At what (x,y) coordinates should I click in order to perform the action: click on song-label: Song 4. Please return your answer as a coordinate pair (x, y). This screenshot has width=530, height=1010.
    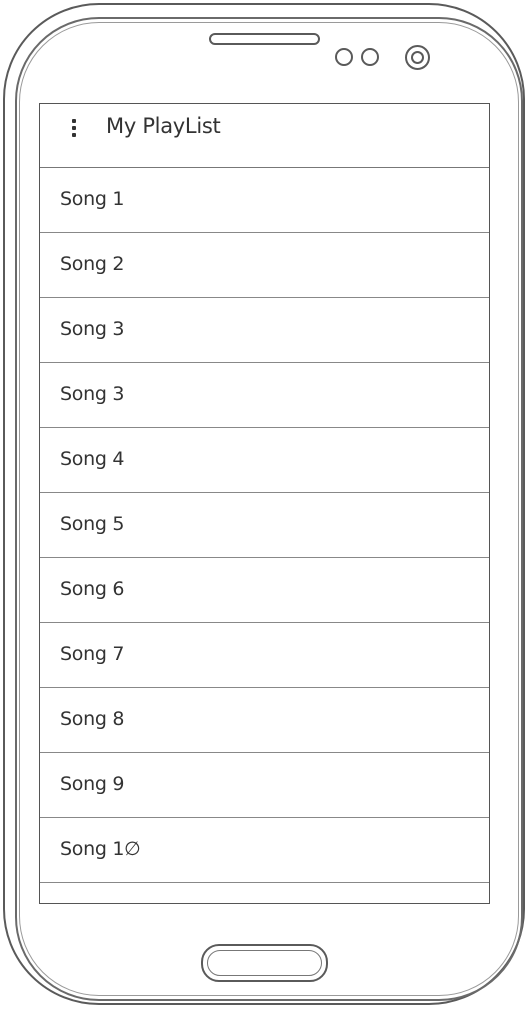
    Looking at the image, I should click on (92, 459).